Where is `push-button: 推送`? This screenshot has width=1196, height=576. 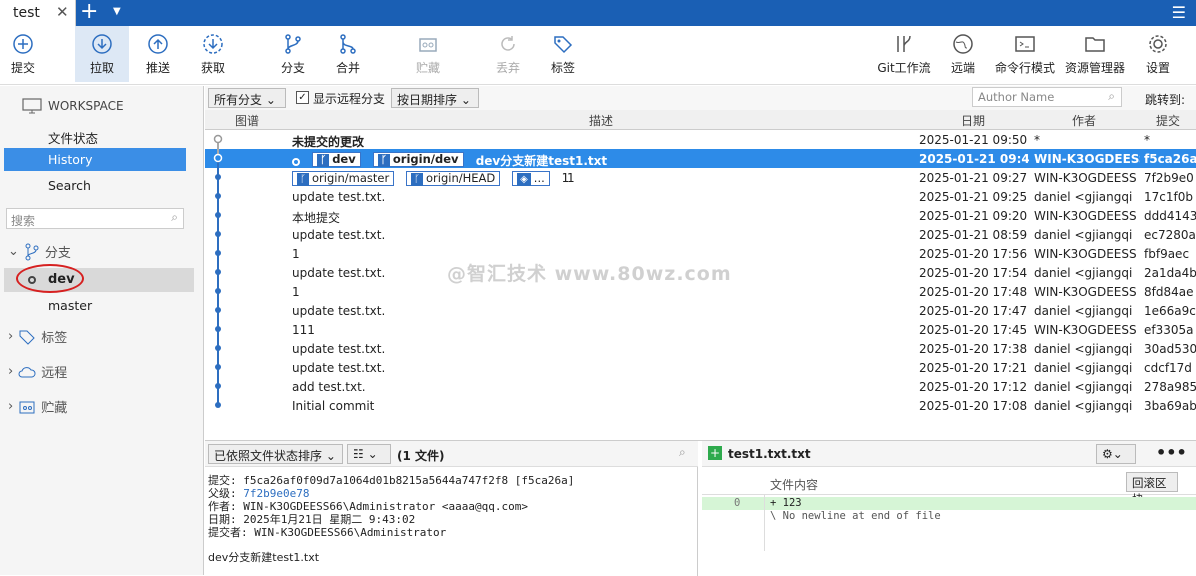
push-button: 推送 is located at coordinates (158, 54).